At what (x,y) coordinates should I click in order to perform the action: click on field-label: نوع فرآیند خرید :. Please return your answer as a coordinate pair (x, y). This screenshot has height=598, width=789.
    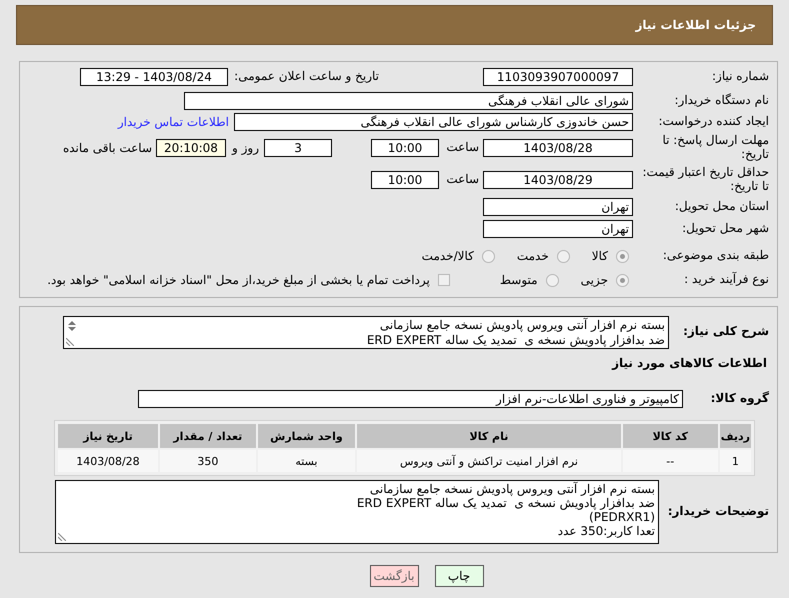
    Looking at the image, I should click on (726, 280).